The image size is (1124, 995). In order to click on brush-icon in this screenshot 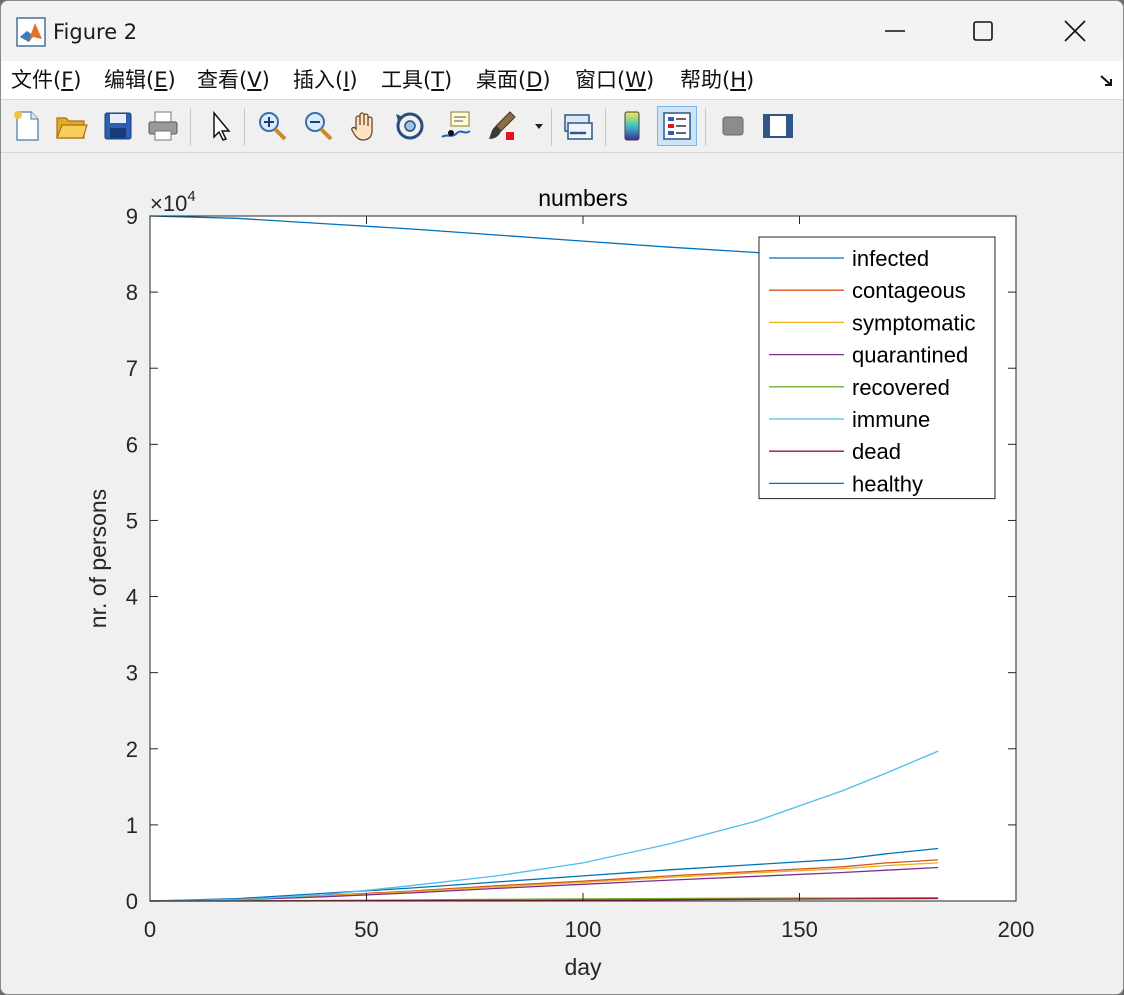, I will do `click(502, 125)`.